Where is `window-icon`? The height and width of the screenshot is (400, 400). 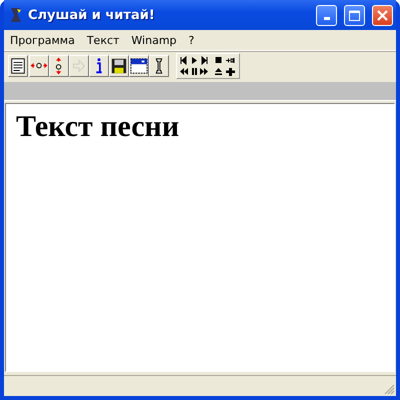
window-icon is located at coordinates (139, 66).